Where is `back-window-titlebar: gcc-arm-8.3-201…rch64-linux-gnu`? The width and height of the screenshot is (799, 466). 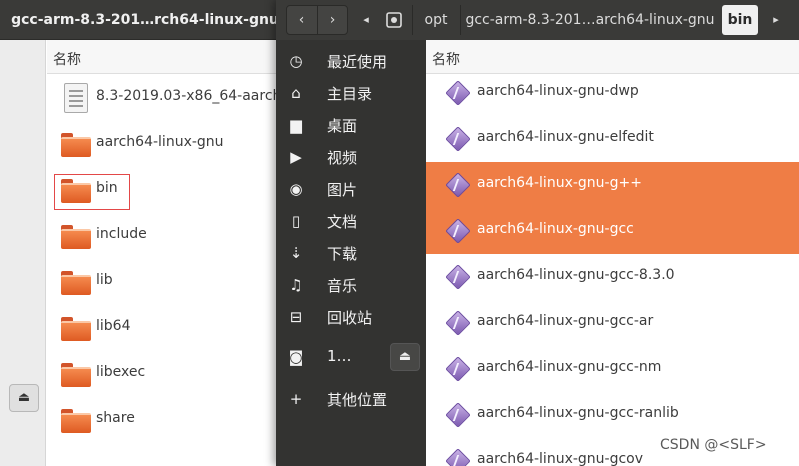 back-window-titlebar: gcc-arm-8.3-201…rch64-linux-gnu is located at coordinates (145, 20).